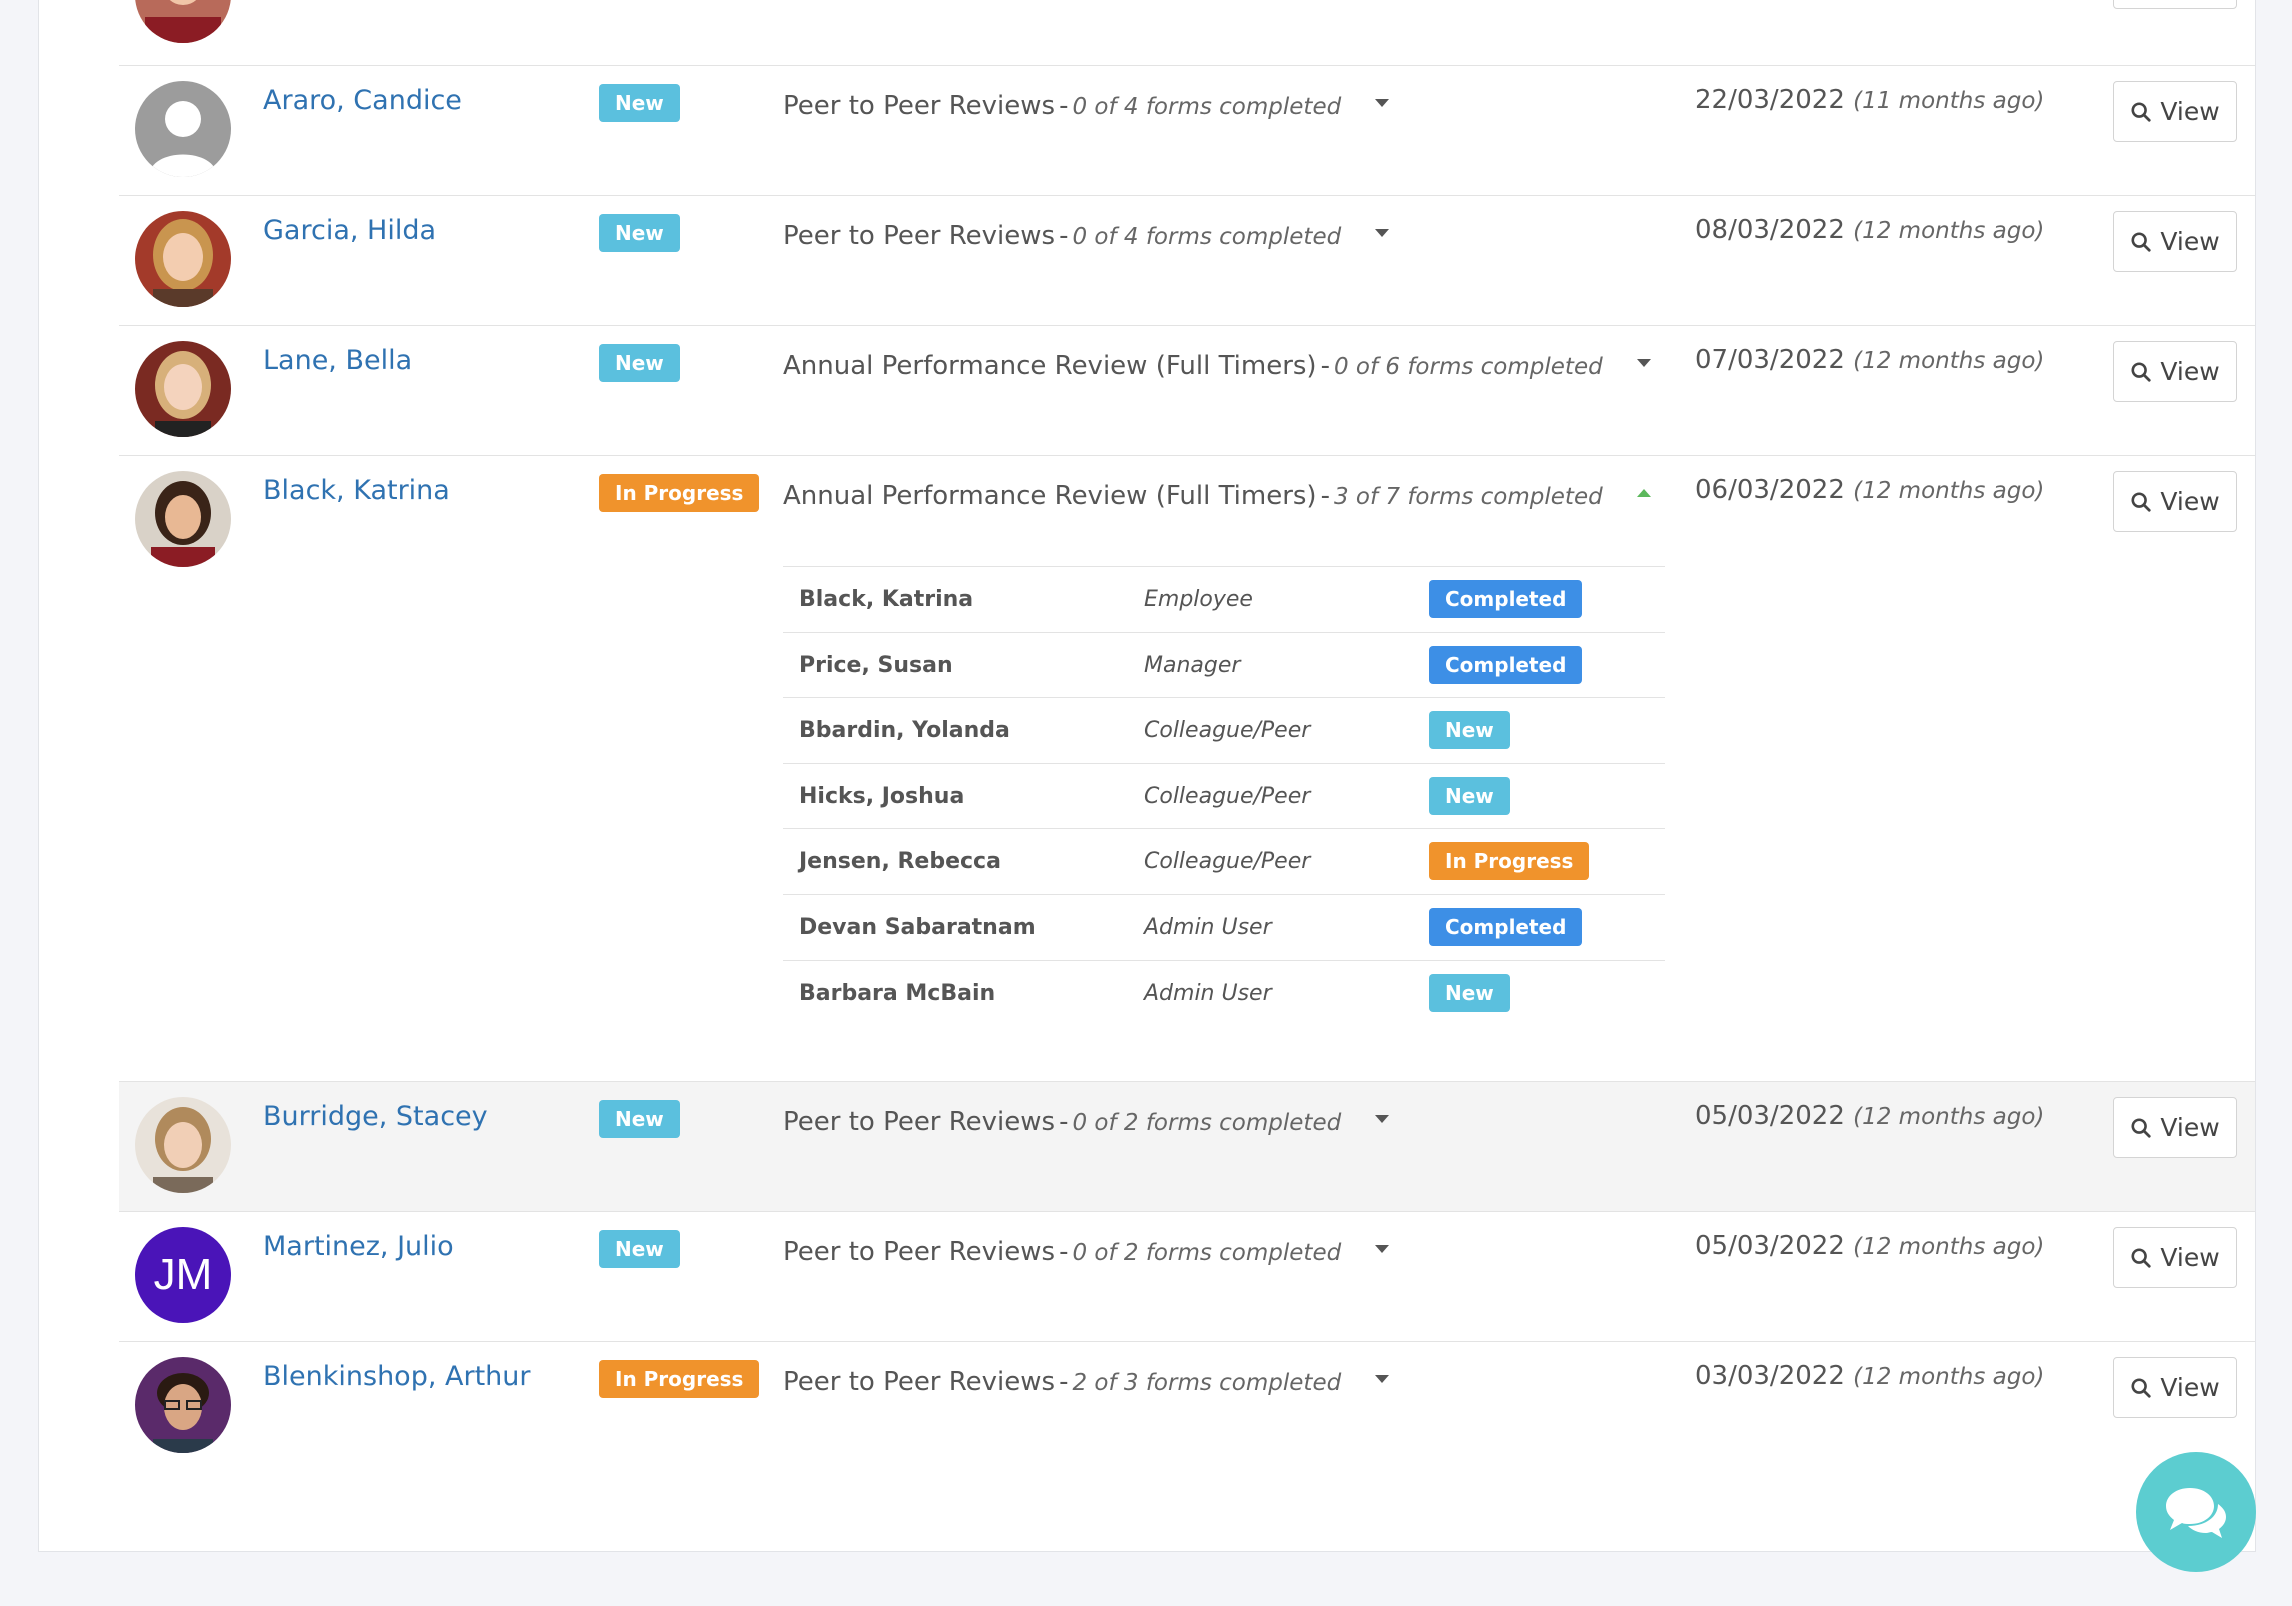 This screenshot has width=2292, height=1606. What do you see at coordinates (1770, 1376) in the screenshot?
I see `date-value: 03/03/2022` at bounding box center [1770, 1376].